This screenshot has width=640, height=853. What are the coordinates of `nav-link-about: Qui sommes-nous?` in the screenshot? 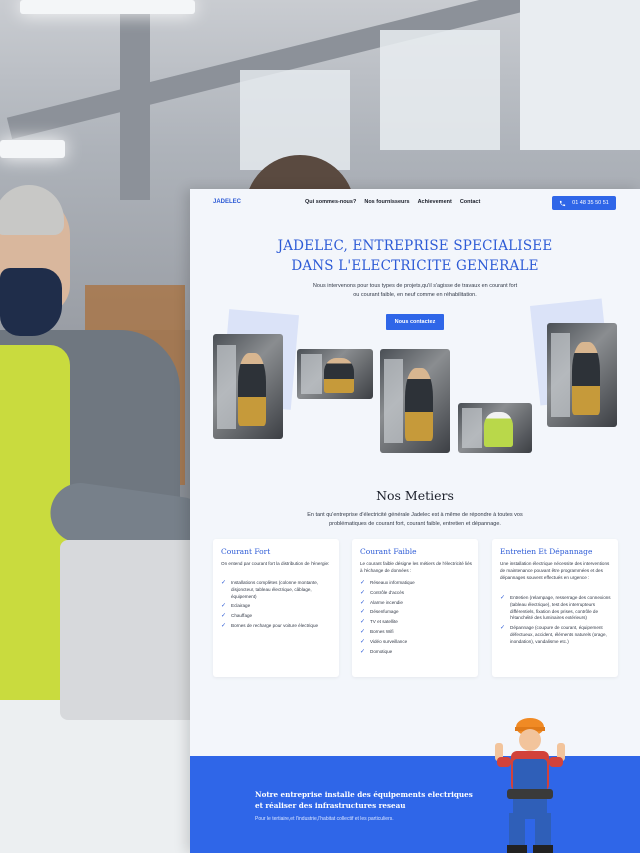 It's located at (330, 202).